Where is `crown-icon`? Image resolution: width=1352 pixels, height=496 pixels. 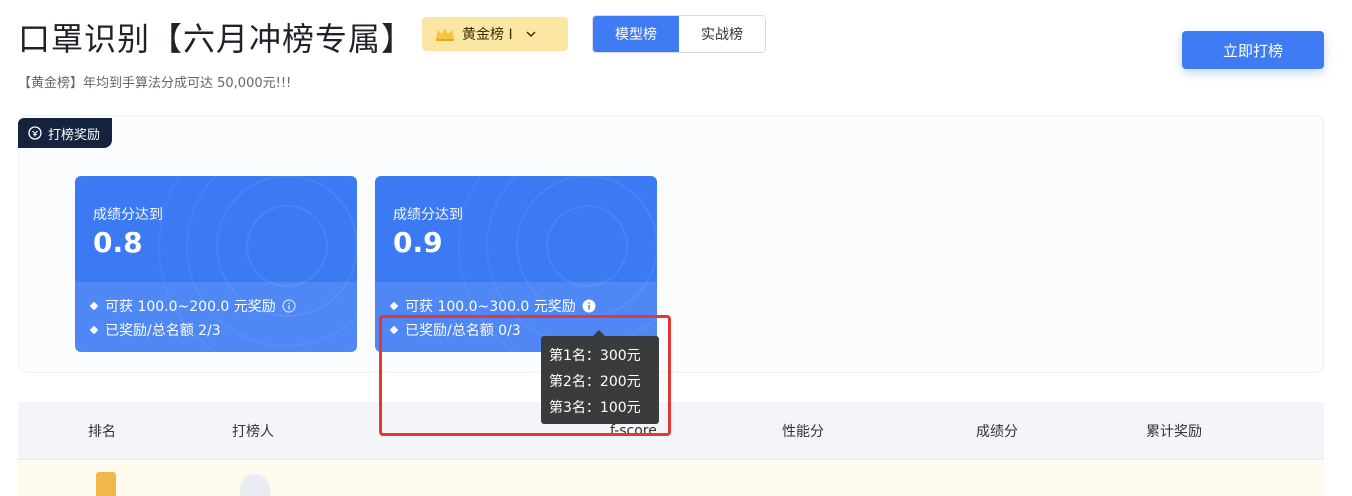 crown-icon is located at coordinates (445, 34).